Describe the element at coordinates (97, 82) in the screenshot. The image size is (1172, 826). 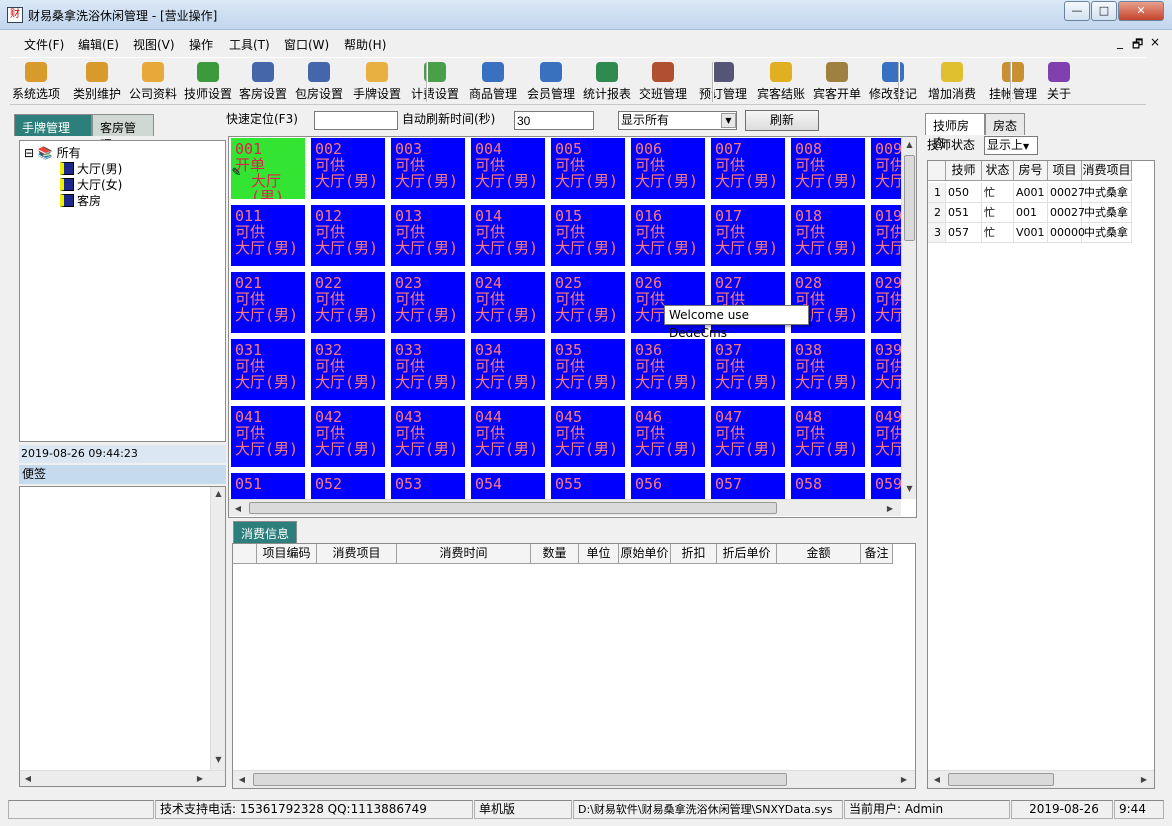
I see `toolbar-button-1: 类别维护` at that location.